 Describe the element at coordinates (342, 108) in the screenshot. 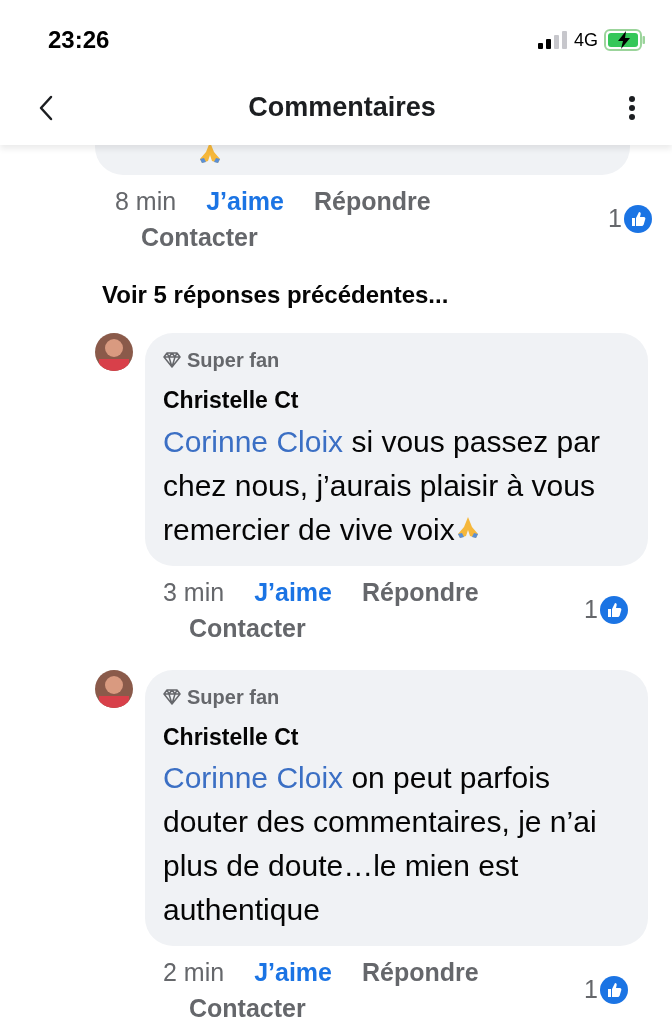

I see `page-title: Commentaires` at that location.